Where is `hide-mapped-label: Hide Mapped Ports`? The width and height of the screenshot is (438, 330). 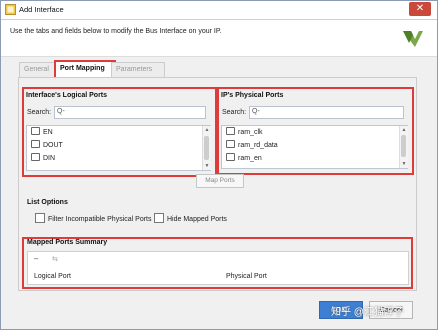
hide-mapped-label: Hide Mapped Ports is located at coordinates (197, 219).